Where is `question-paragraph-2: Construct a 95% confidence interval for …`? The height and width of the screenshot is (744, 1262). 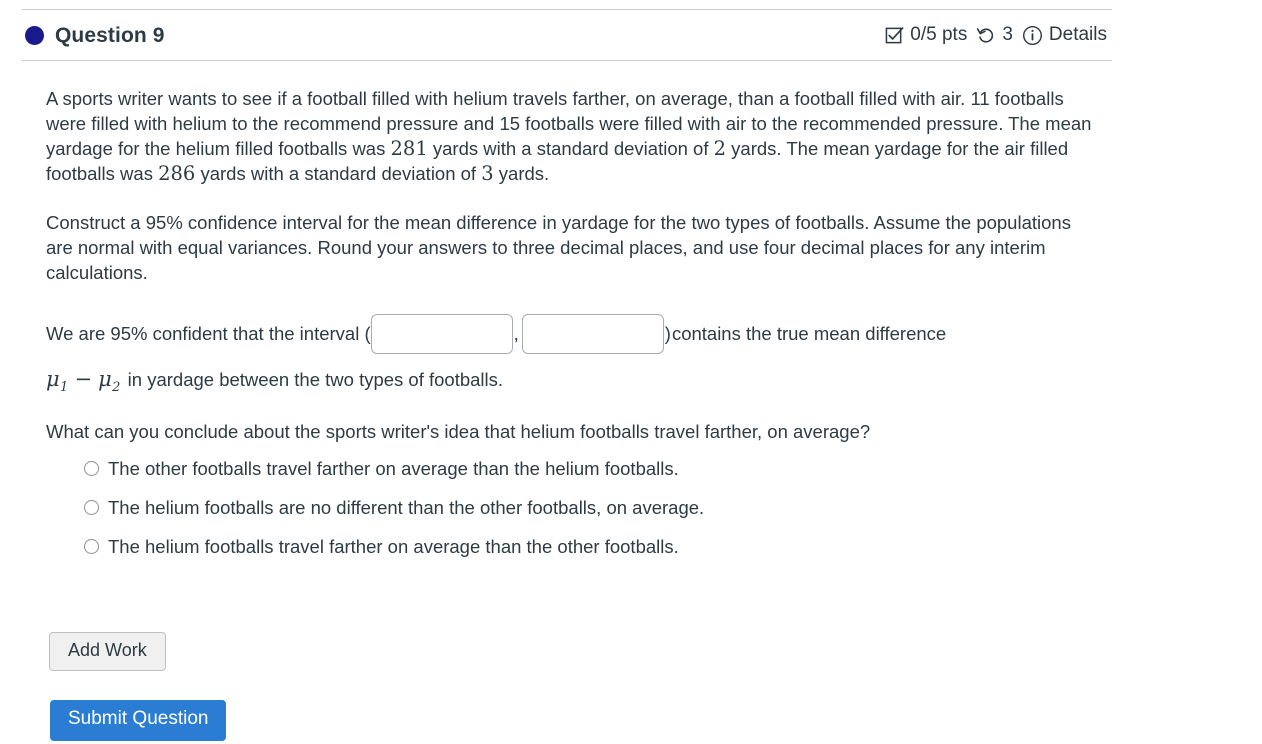 question-paragraph-2: Construct a 95% confidence interval for … is located at coordinates (558, 247).